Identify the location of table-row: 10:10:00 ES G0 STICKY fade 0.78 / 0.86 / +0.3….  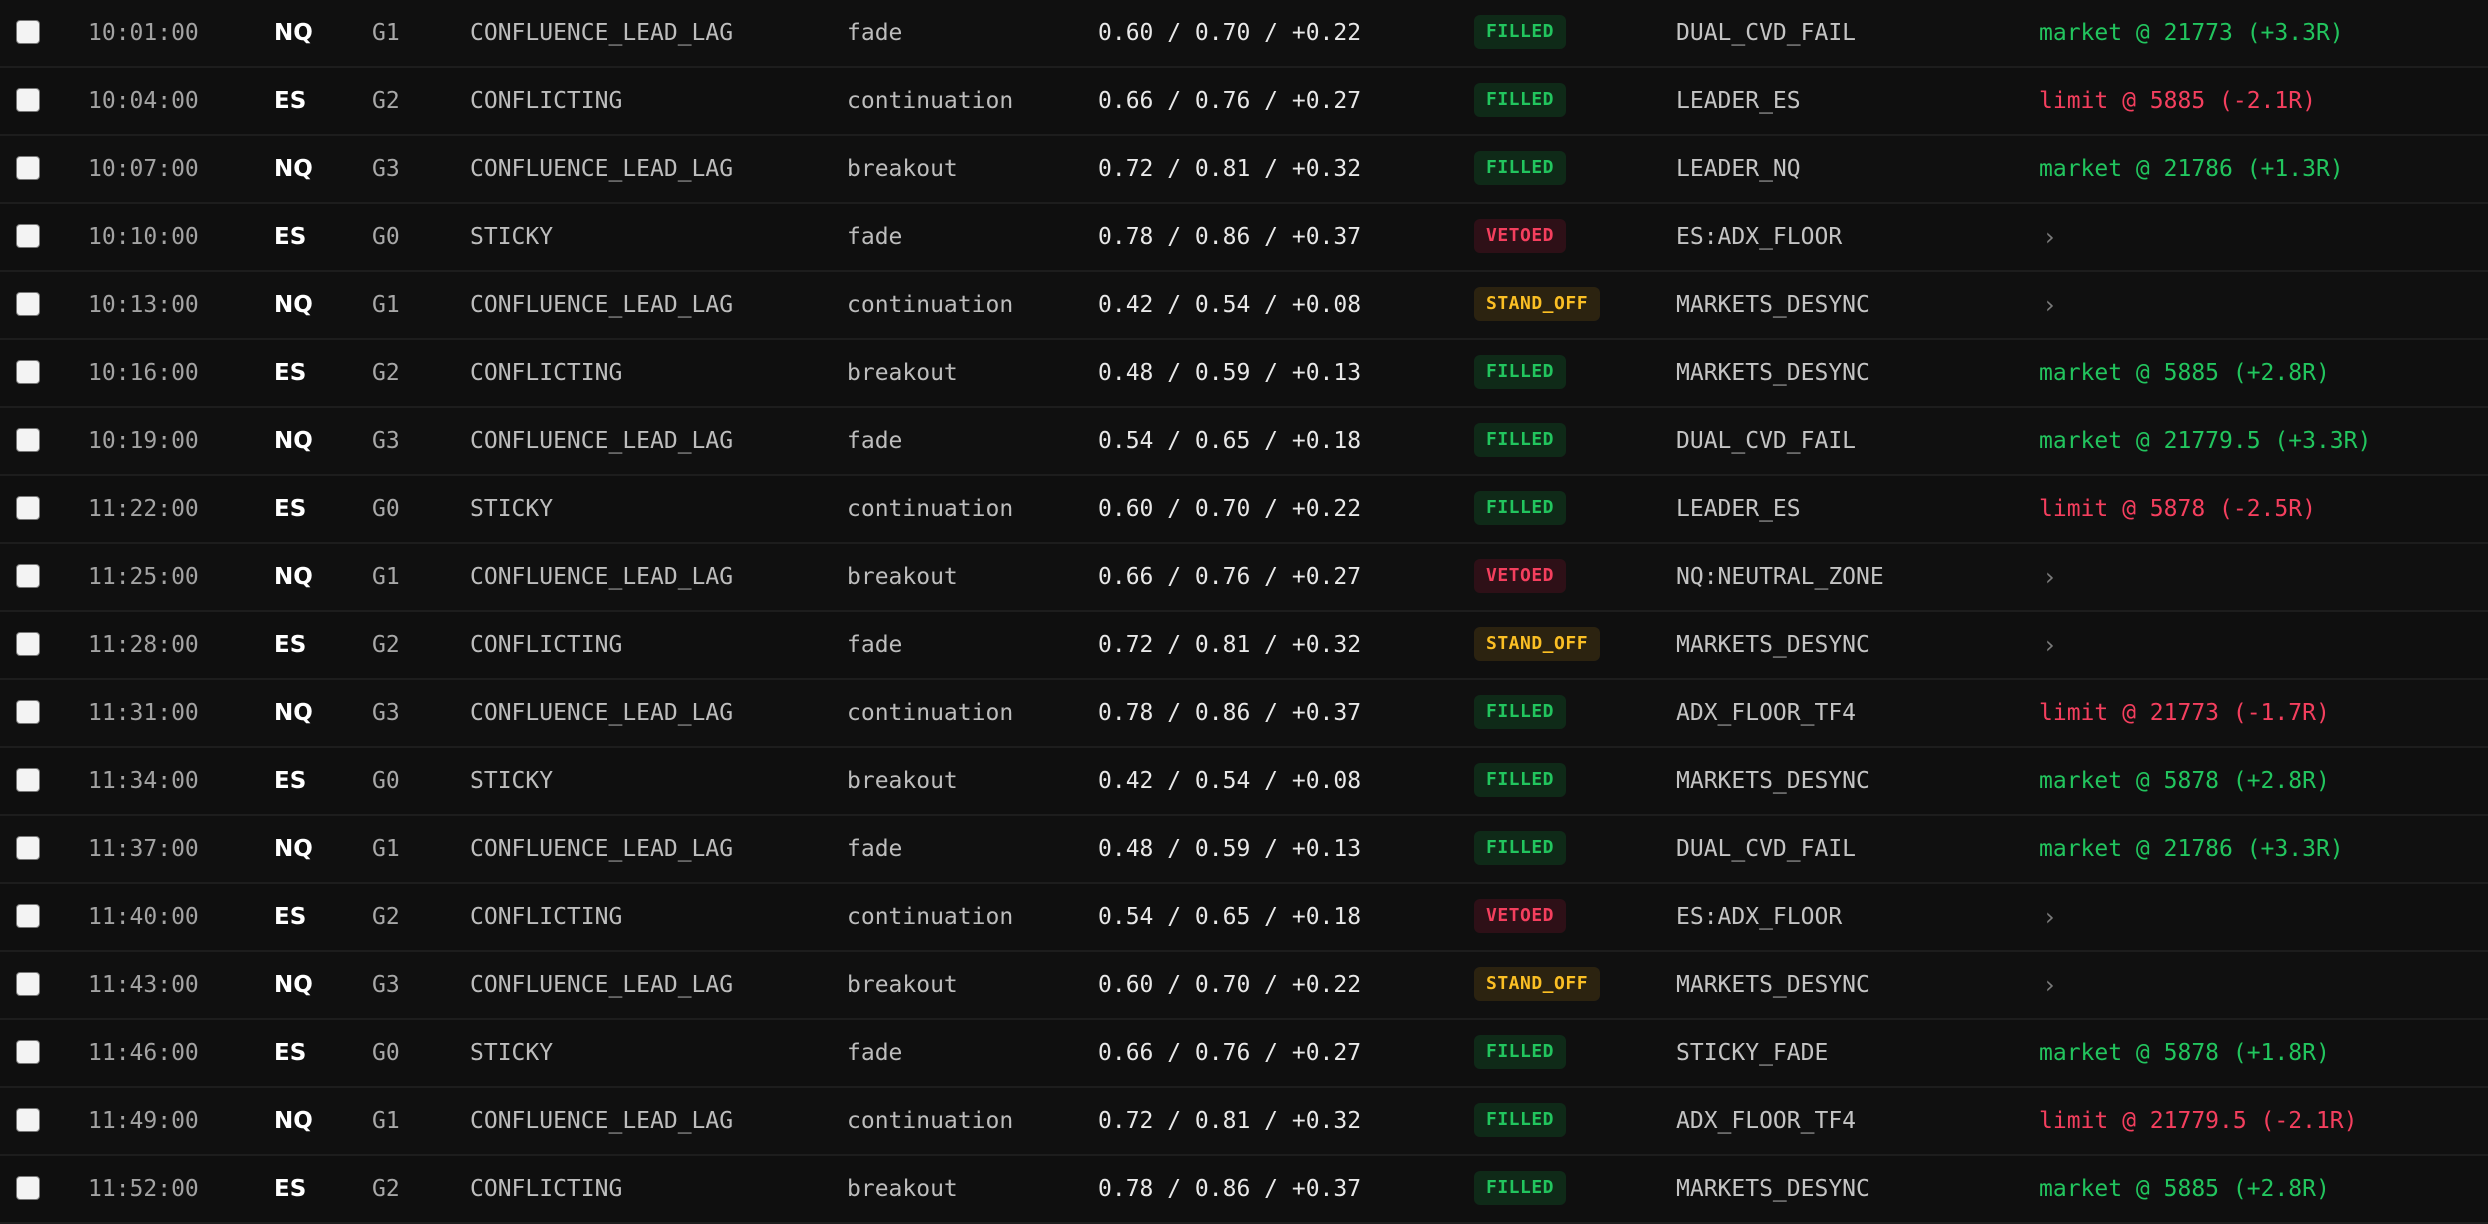
(1244, 238).